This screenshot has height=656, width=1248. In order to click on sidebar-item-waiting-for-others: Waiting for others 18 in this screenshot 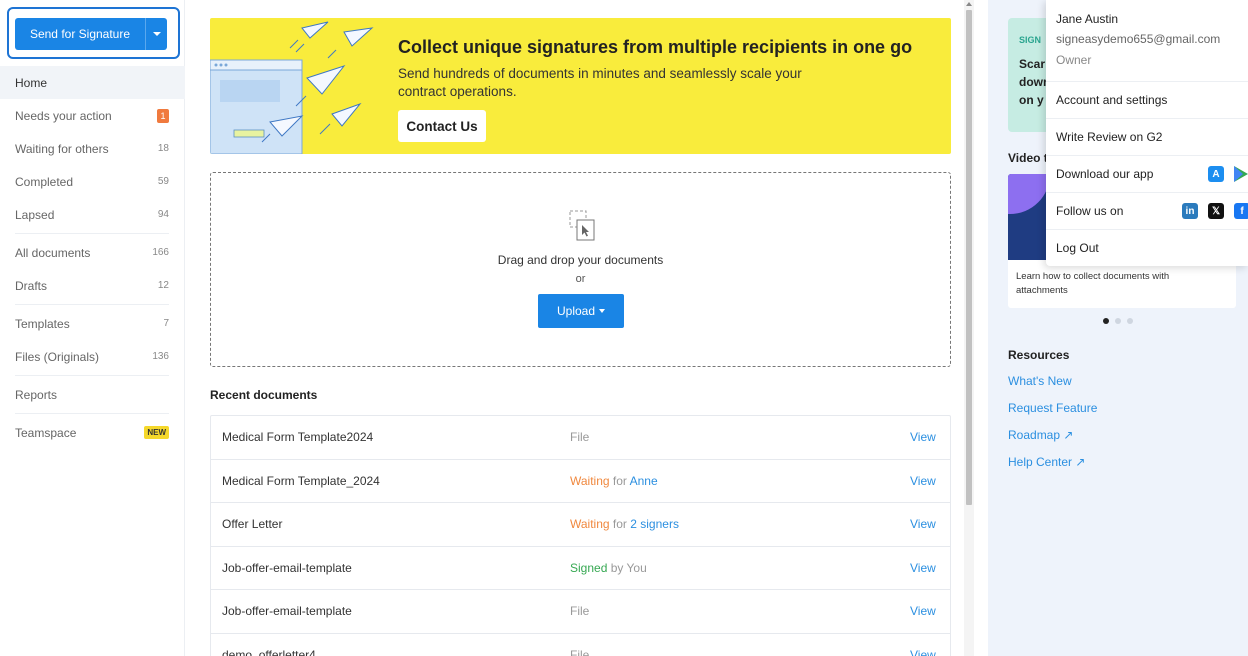, I will do `click(92, 148)`.